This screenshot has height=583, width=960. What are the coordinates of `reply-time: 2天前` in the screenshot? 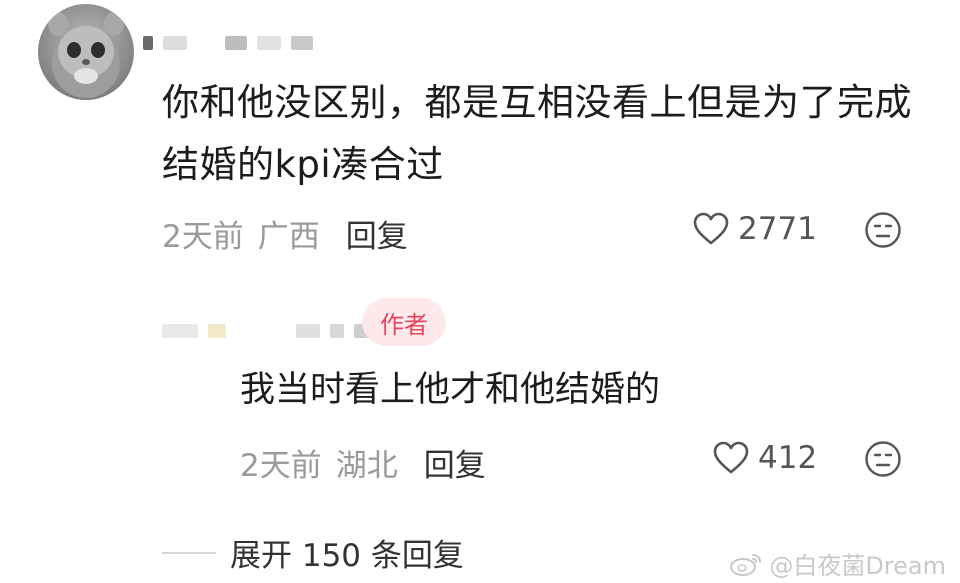 It's located at (281, 466).